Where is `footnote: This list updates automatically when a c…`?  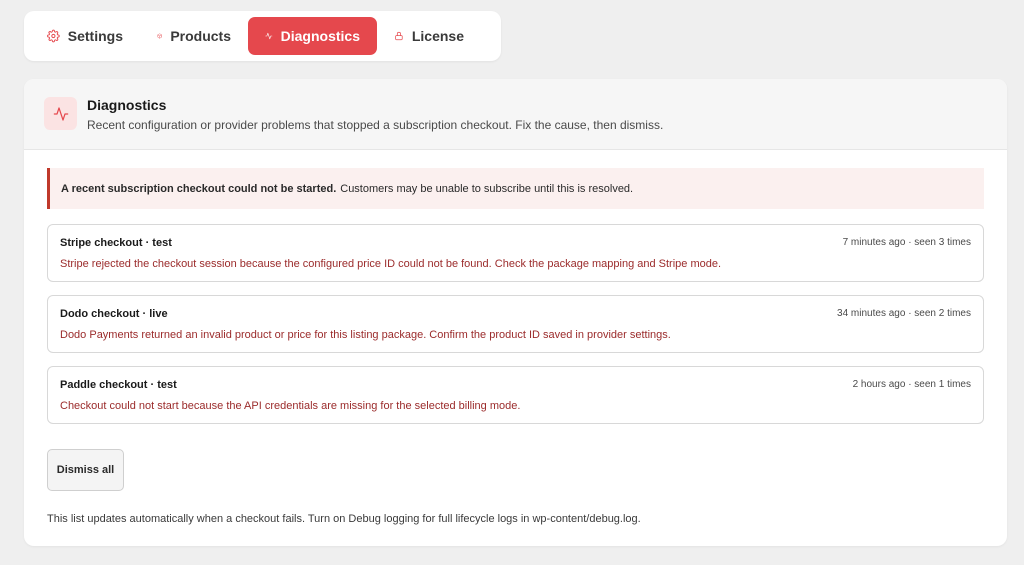
footnote: This list updates automatically when a c… is located at coordinates (344, 519).